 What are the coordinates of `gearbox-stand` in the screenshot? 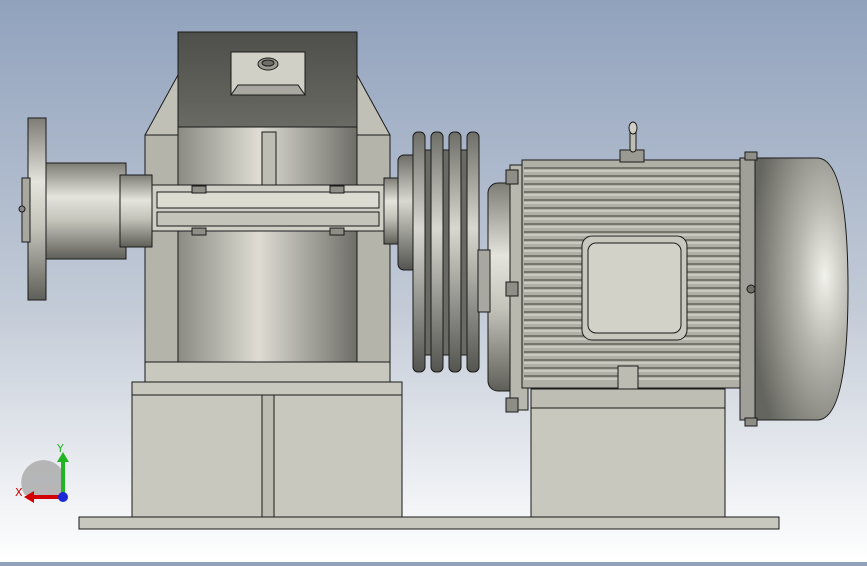 It's located at (267, 449).